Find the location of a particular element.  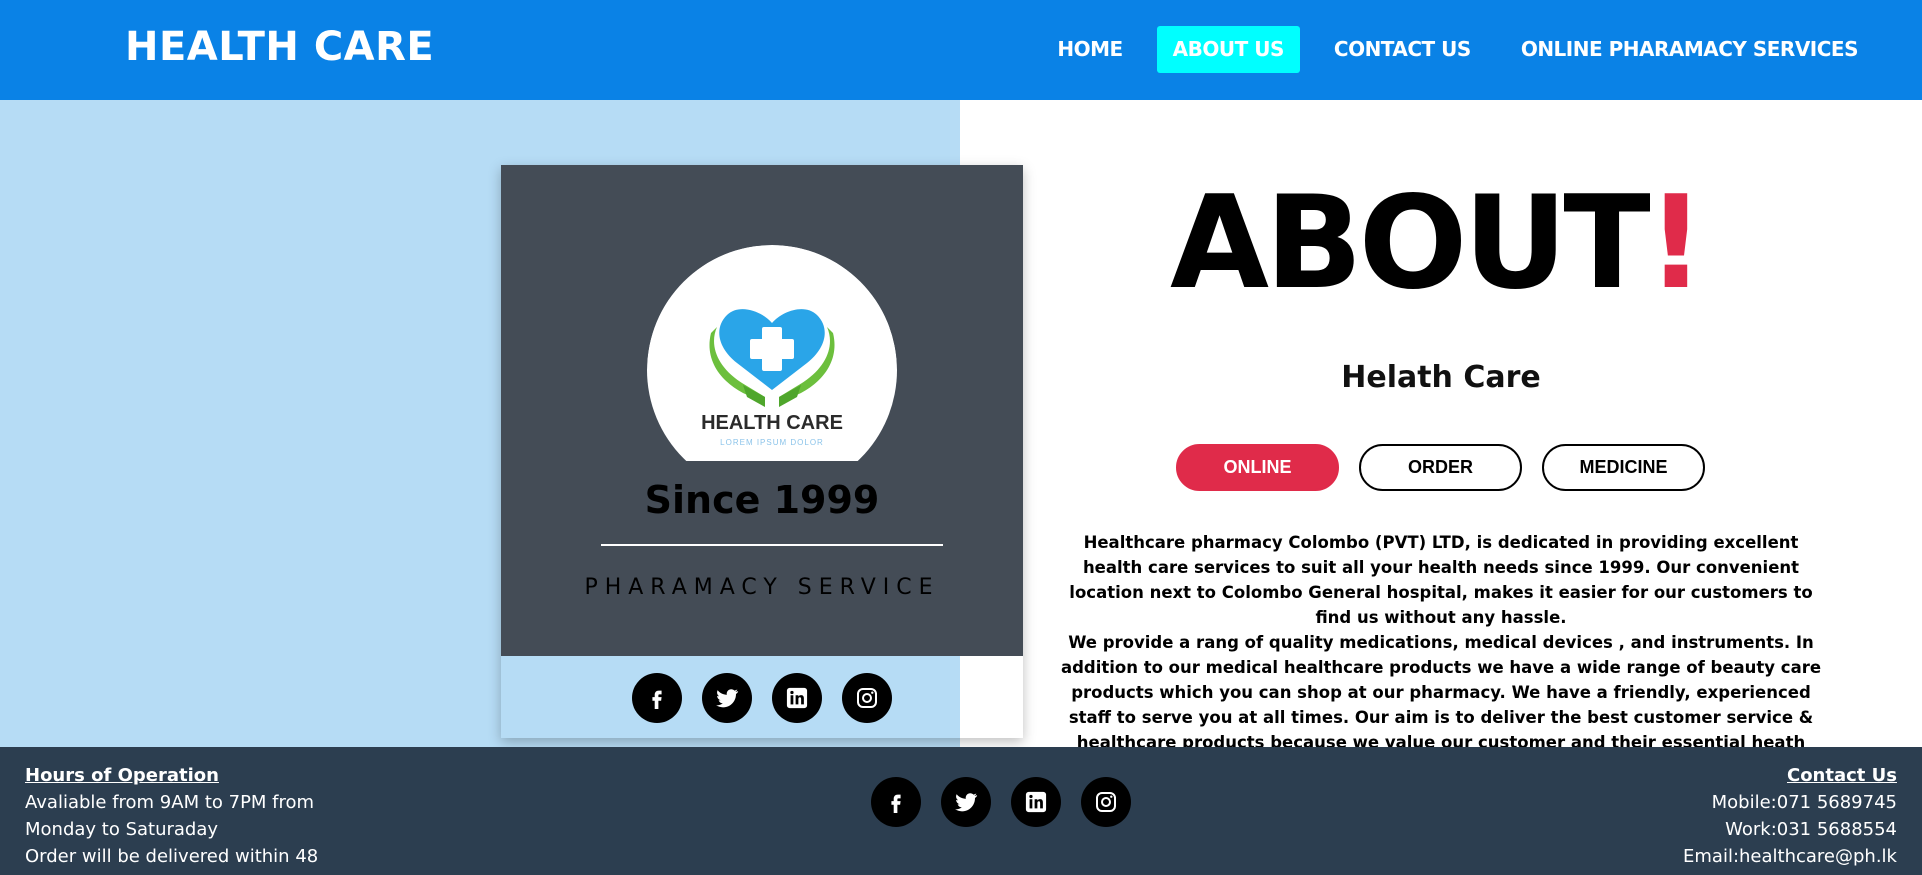

about-pill-buttons: ONLINE ORDER MEDICINE is located at coordinates (1440, 467).